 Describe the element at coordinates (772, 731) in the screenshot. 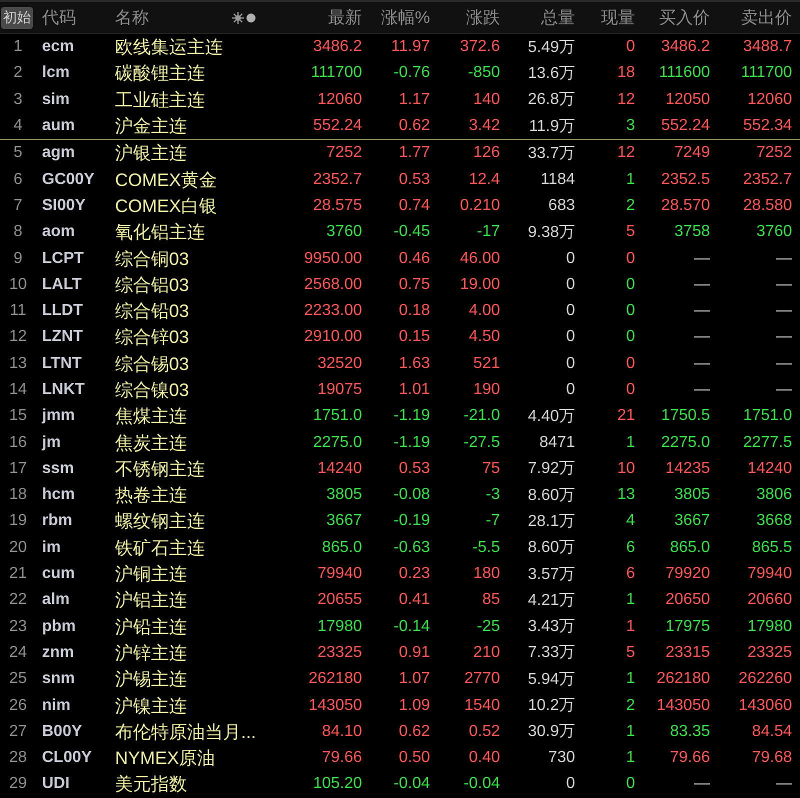

I see `quote-value: 84.54` at that location.